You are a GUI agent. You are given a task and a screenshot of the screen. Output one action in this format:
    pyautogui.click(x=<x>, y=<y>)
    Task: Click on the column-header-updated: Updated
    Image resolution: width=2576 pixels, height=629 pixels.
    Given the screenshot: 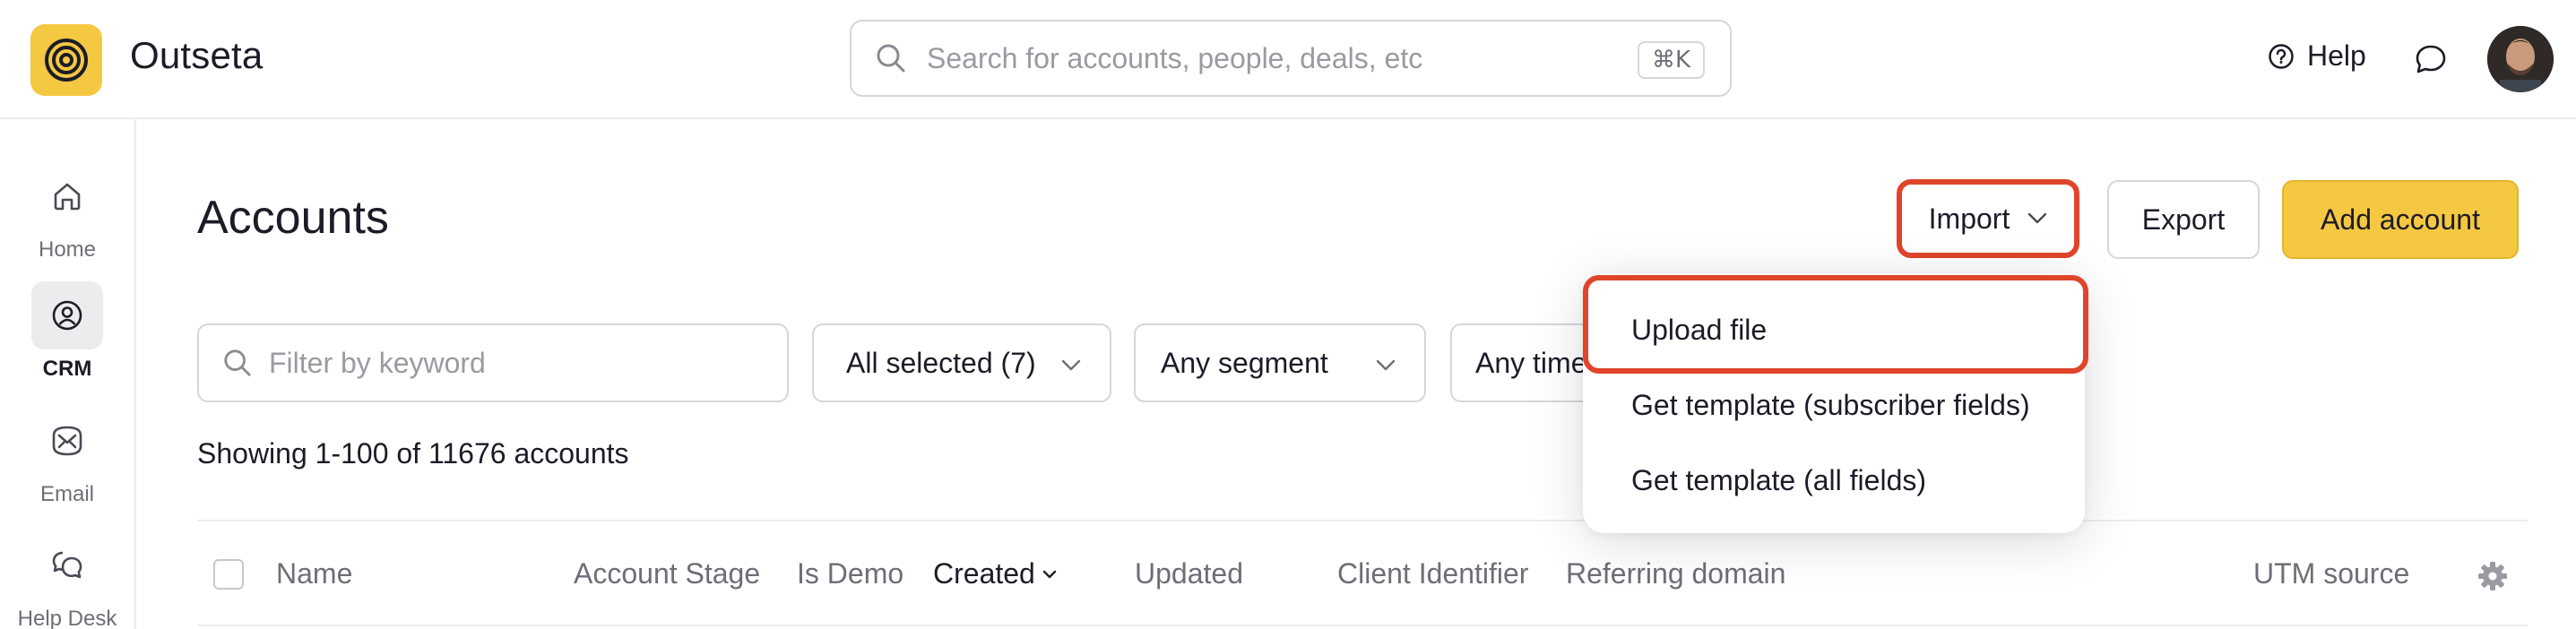 What is the action you would take?
    pyautogui.click(x=1189, y=573)
    